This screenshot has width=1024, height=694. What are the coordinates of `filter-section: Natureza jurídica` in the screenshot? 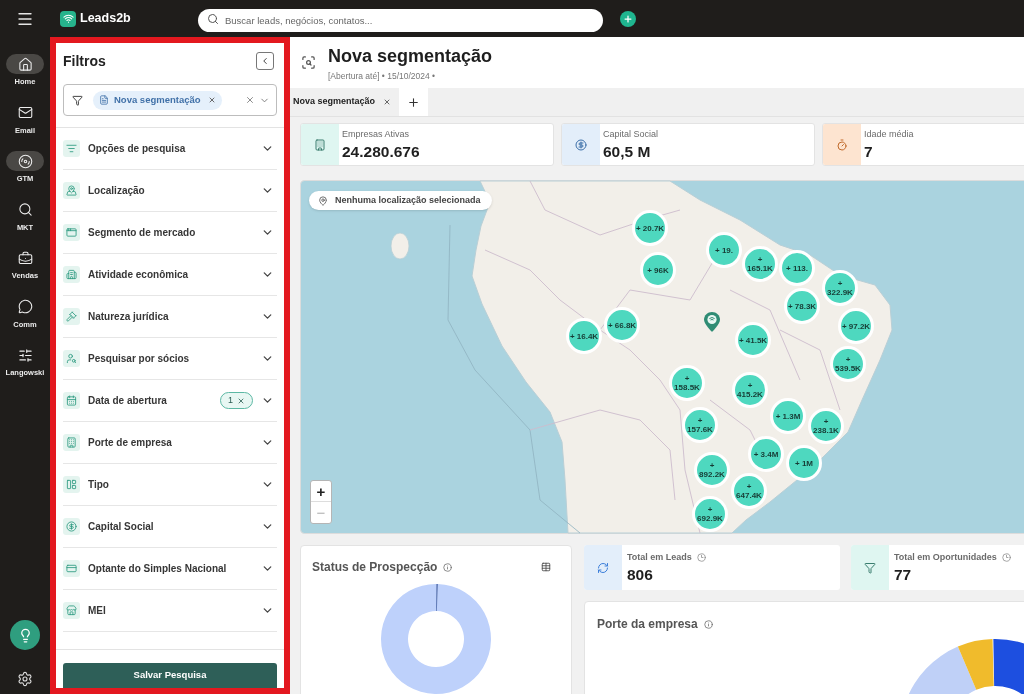 It's located at (170, 317).